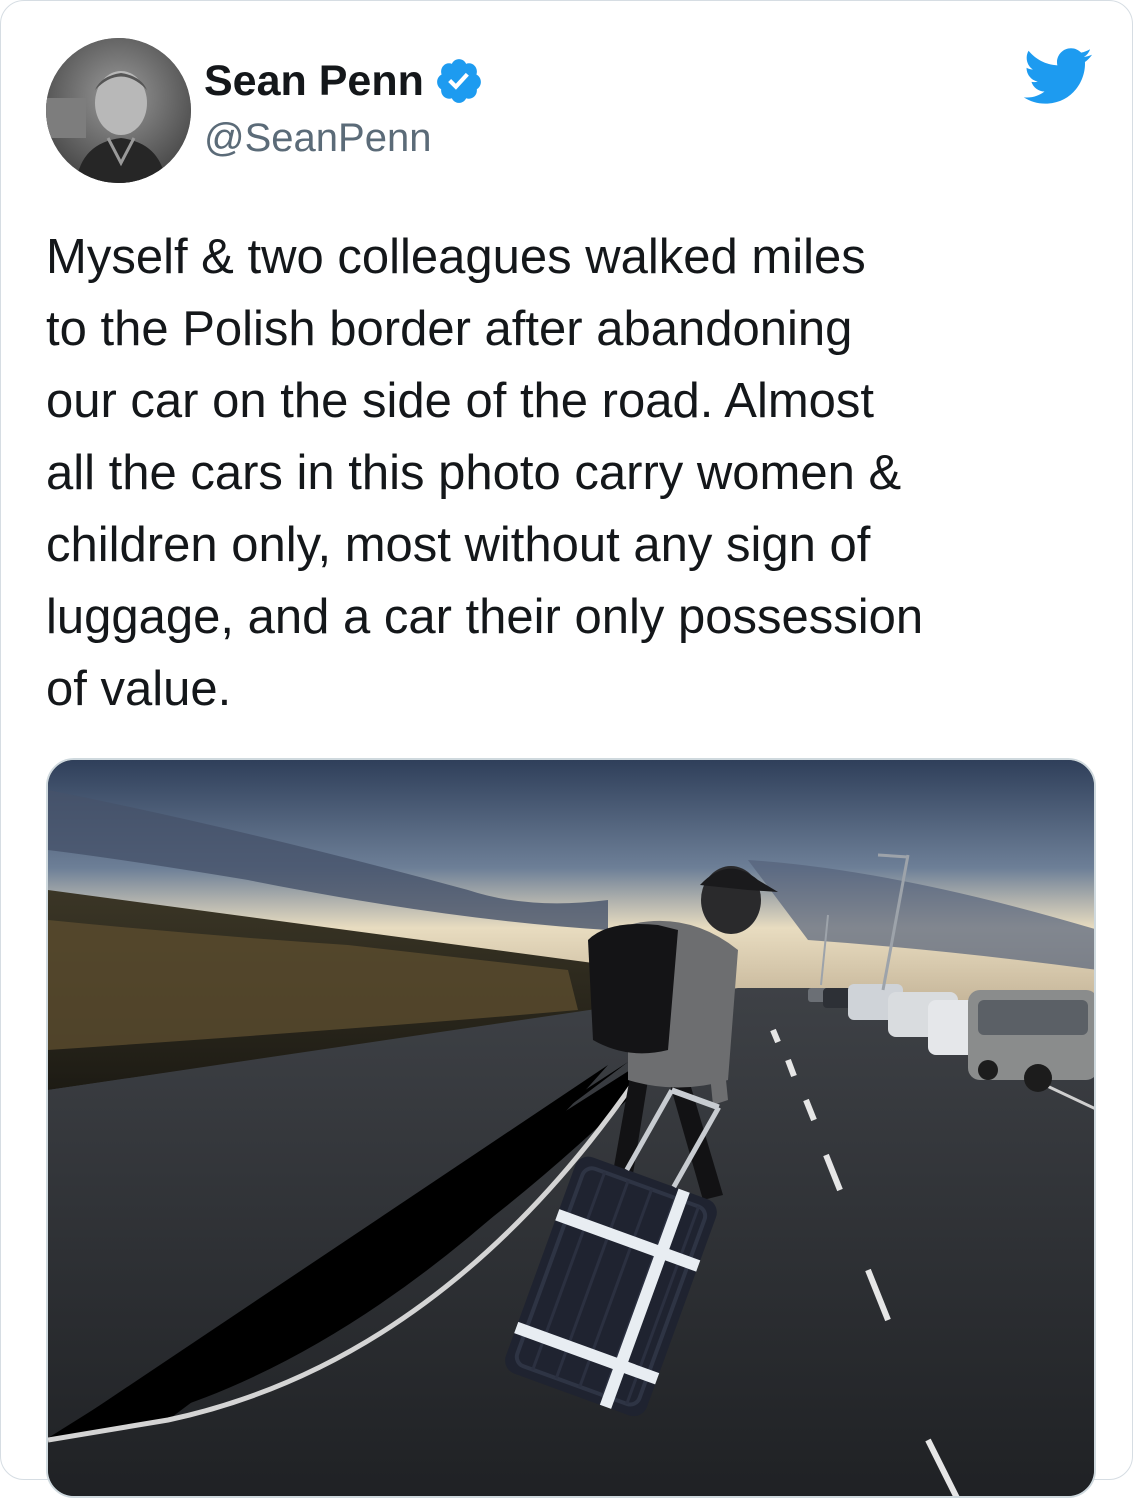 Image resolution: width=1135 pixels, height=1498 pixels. I want to click on author-handle: @SeanPenn, so click(317, 138).